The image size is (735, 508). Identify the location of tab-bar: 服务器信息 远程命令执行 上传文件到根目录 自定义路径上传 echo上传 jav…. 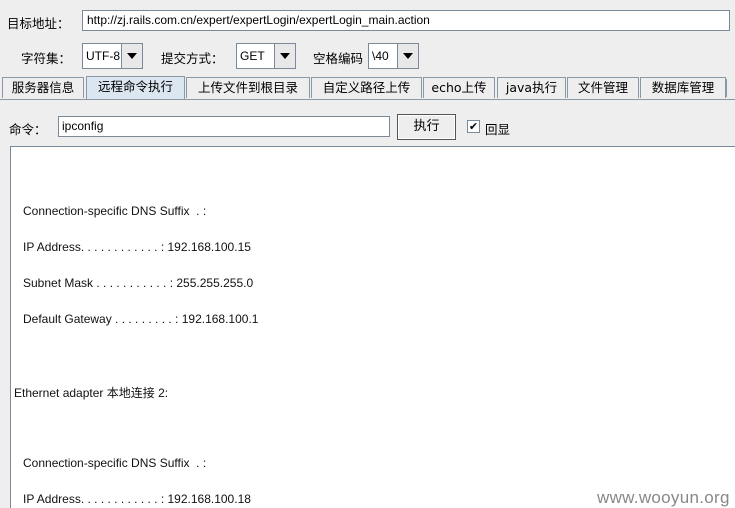
(367, 87).